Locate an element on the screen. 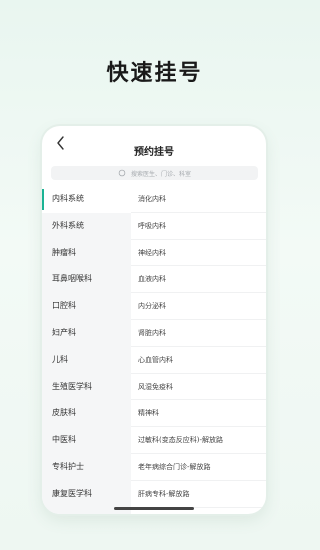 The image size is (320, 550). list-item-sub-department: 消化内科 is located at coordinates (198, 199).